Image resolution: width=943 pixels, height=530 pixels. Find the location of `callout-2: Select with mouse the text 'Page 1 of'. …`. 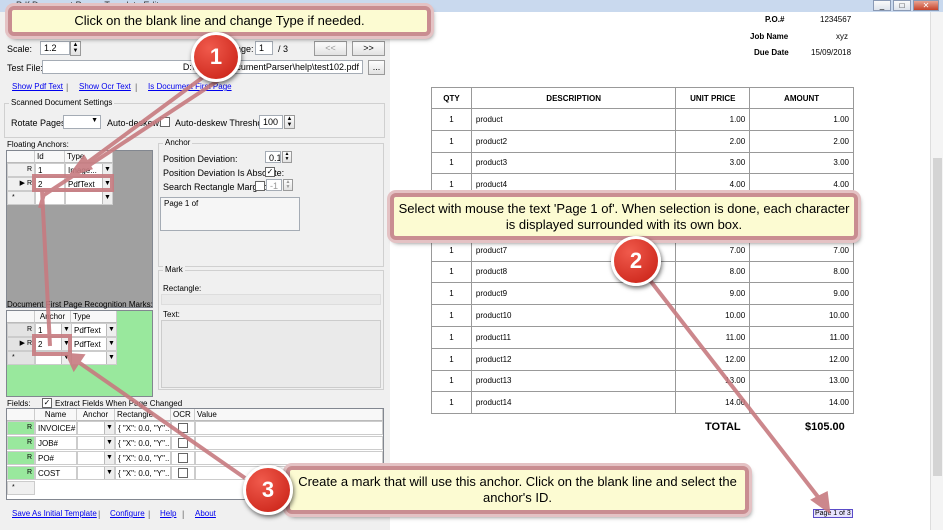

callout-2: Select with mouse the text 'Page 1 of'. … is located at coordinates (624, 216).